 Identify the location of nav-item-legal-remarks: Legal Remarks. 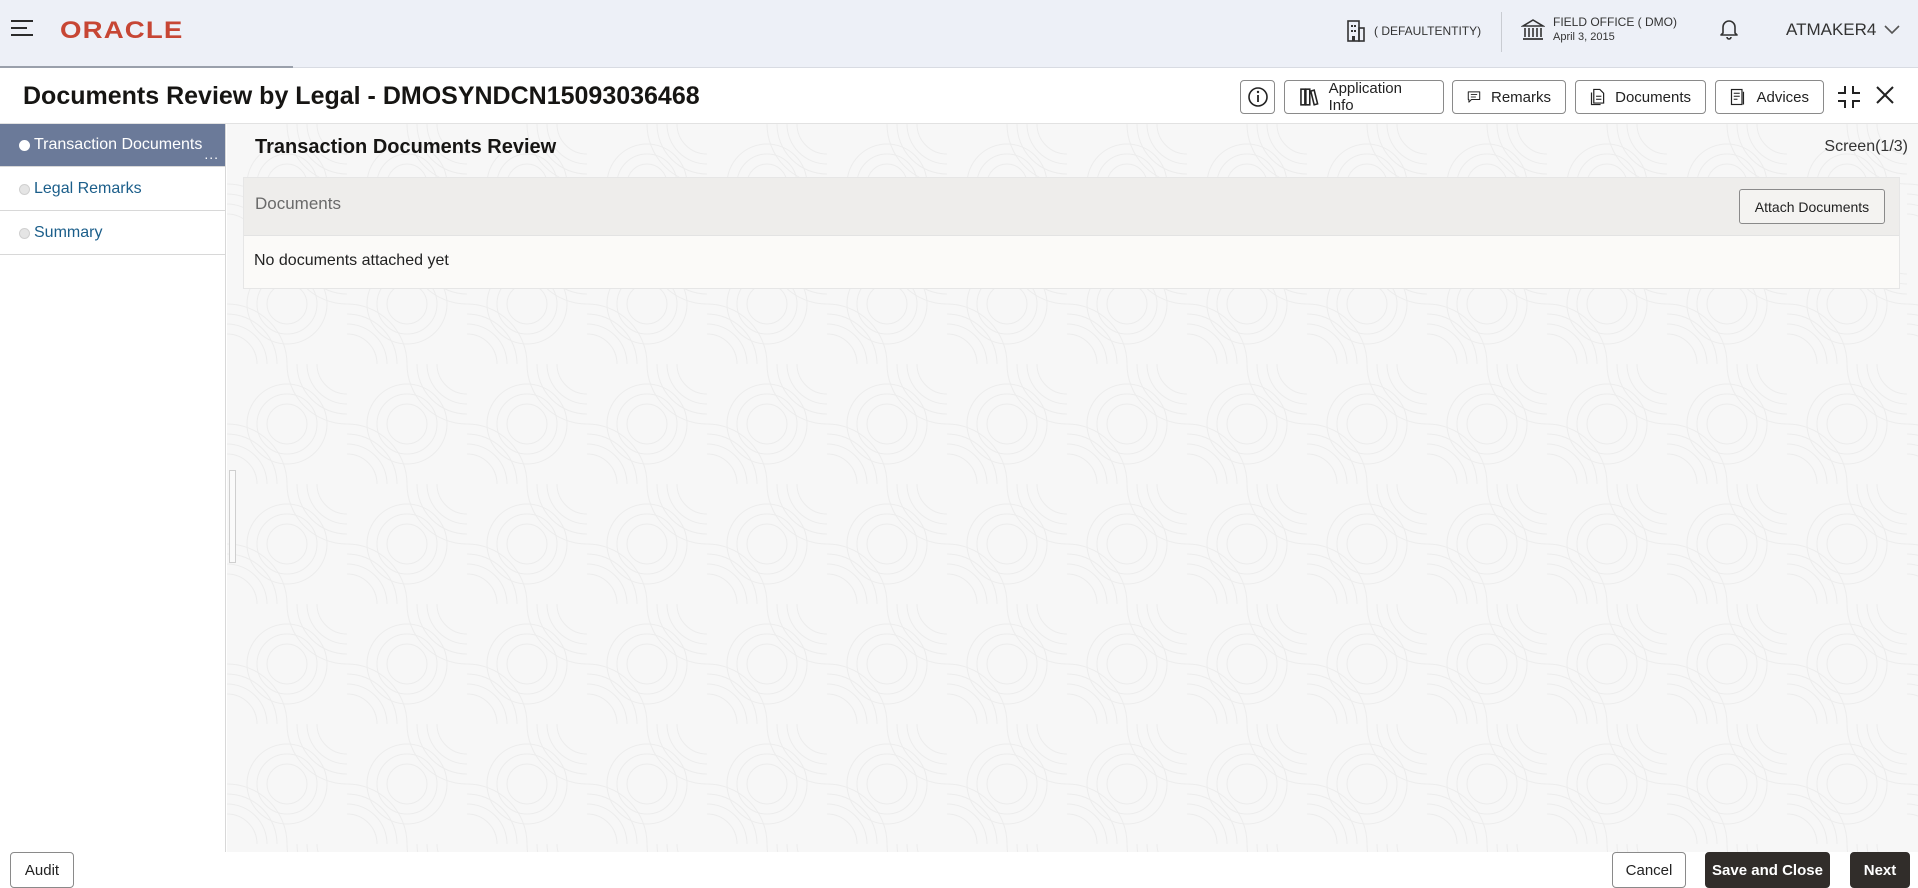
(112, 189).